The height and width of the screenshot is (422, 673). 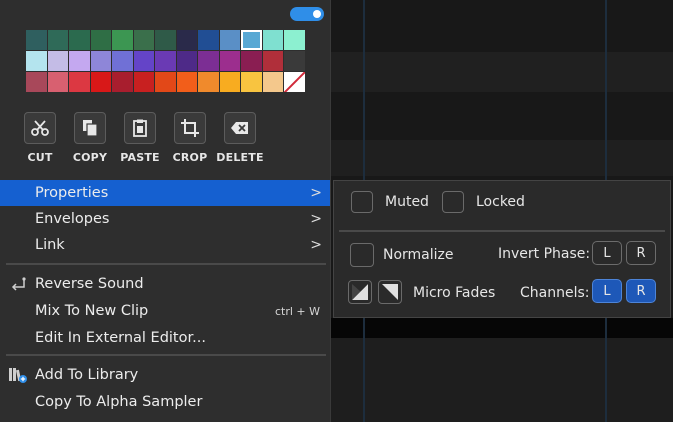 What do you see at coordinates (607, 253) in the screenshot?
I see `invert-phase-left-button: L` at bounding box center [607, 253].